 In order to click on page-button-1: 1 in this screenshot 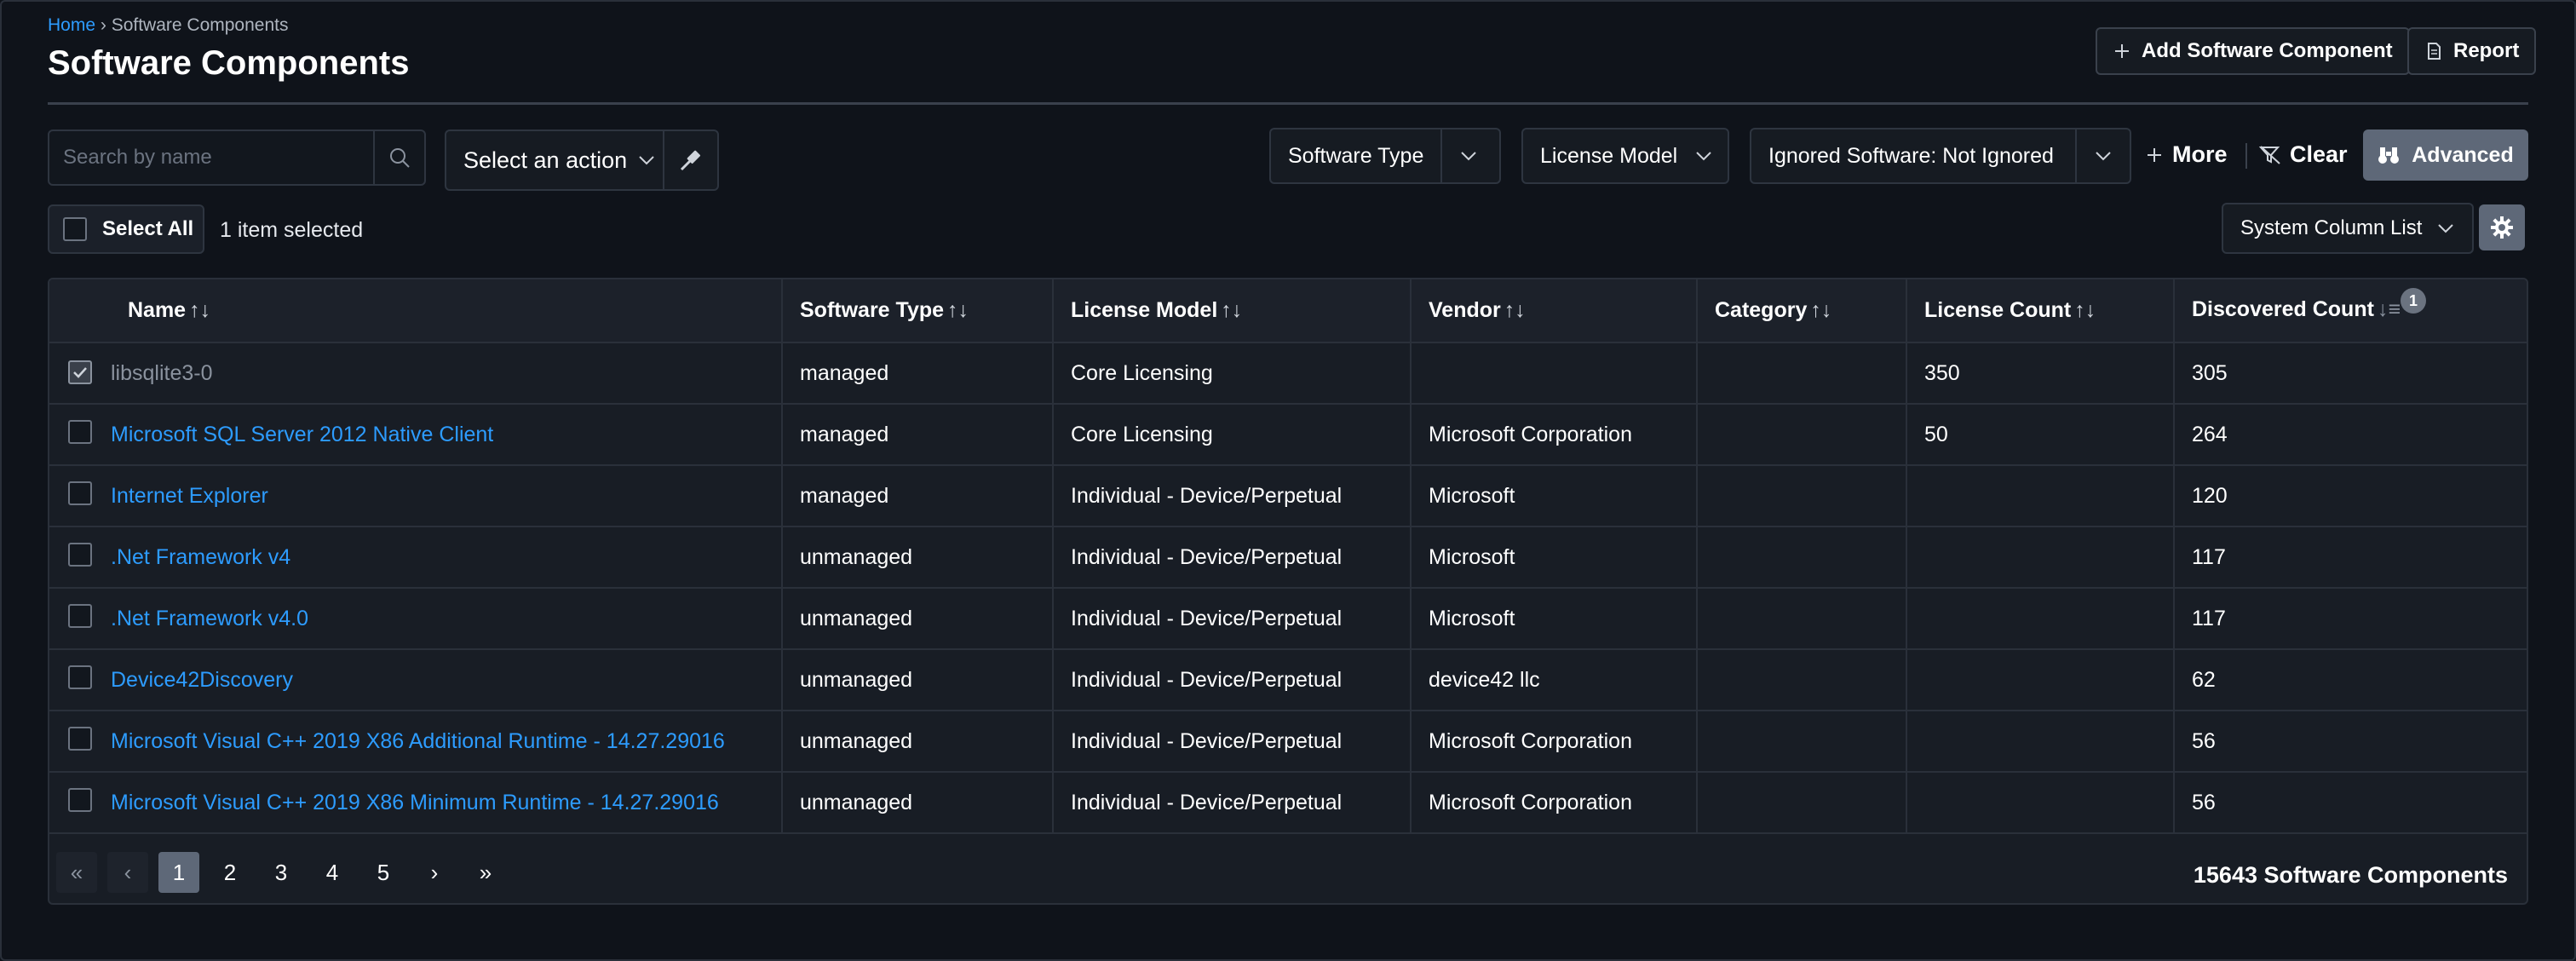, I will do `click(179, 872)`.